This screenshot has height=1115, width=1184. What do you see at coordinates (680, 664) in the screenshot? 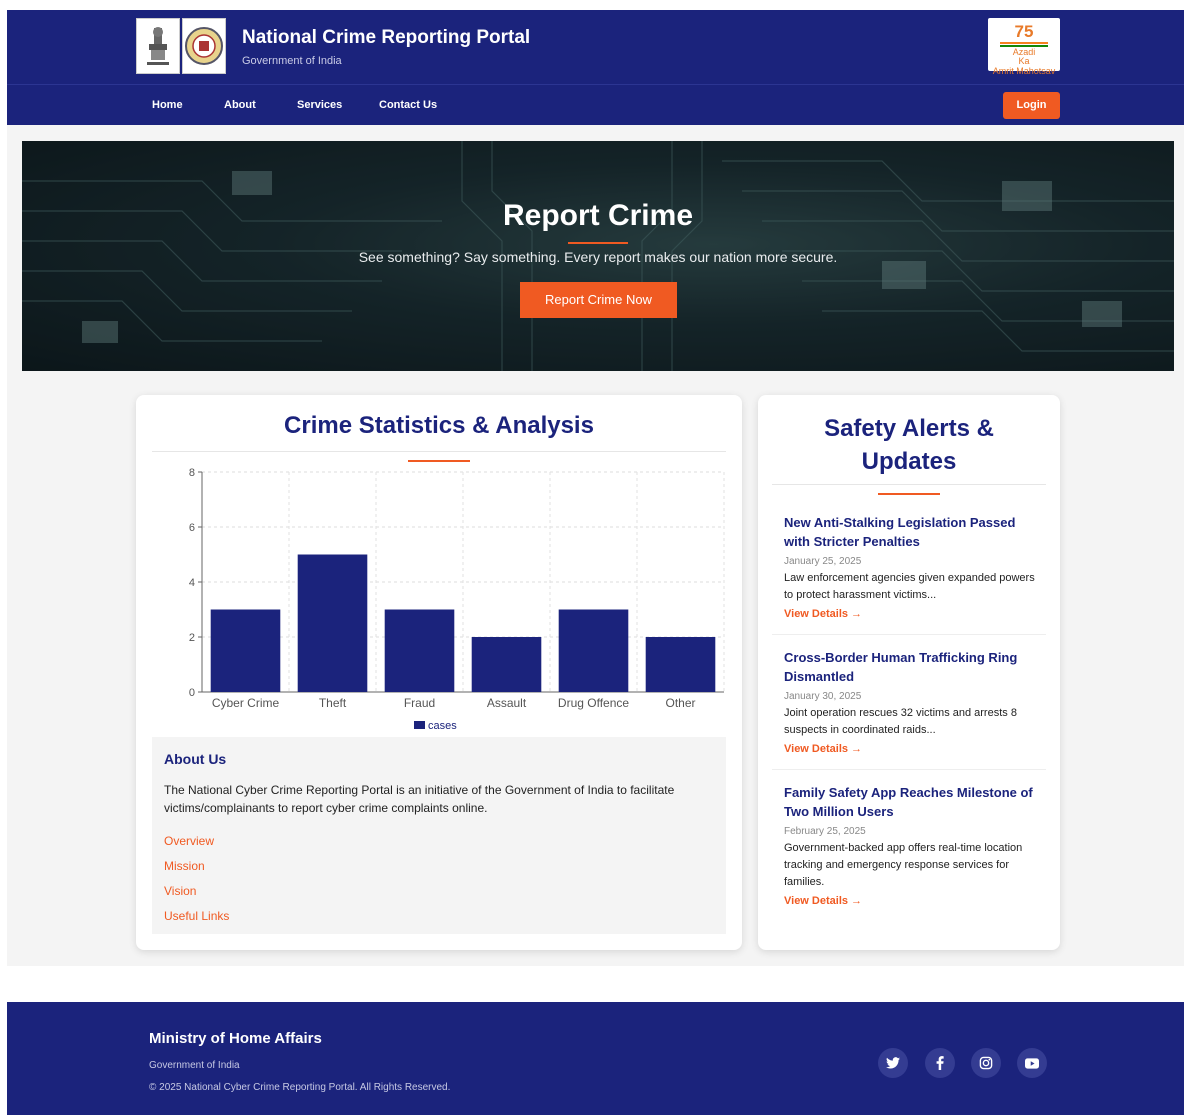
I see `bar-other` at bounding box center [680, 664].